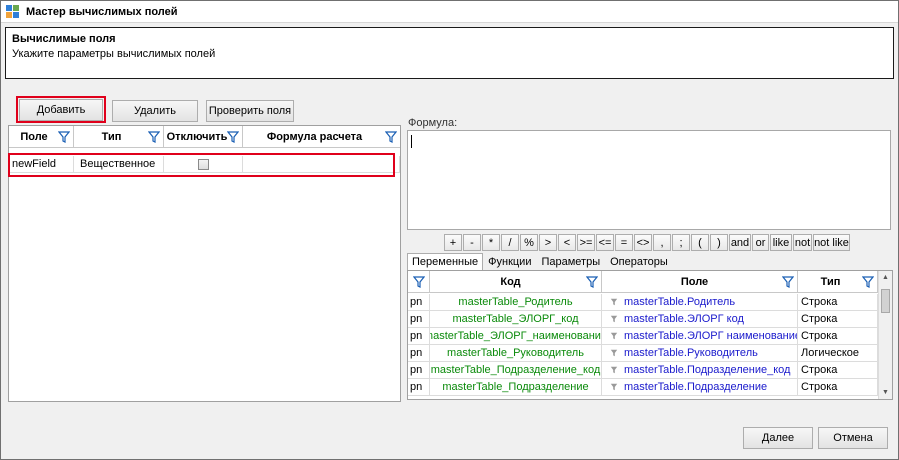 The image size is (899, 460). Describe the element at coordinates (13, 11) in the screenshot. I see `app-icon` at that location.